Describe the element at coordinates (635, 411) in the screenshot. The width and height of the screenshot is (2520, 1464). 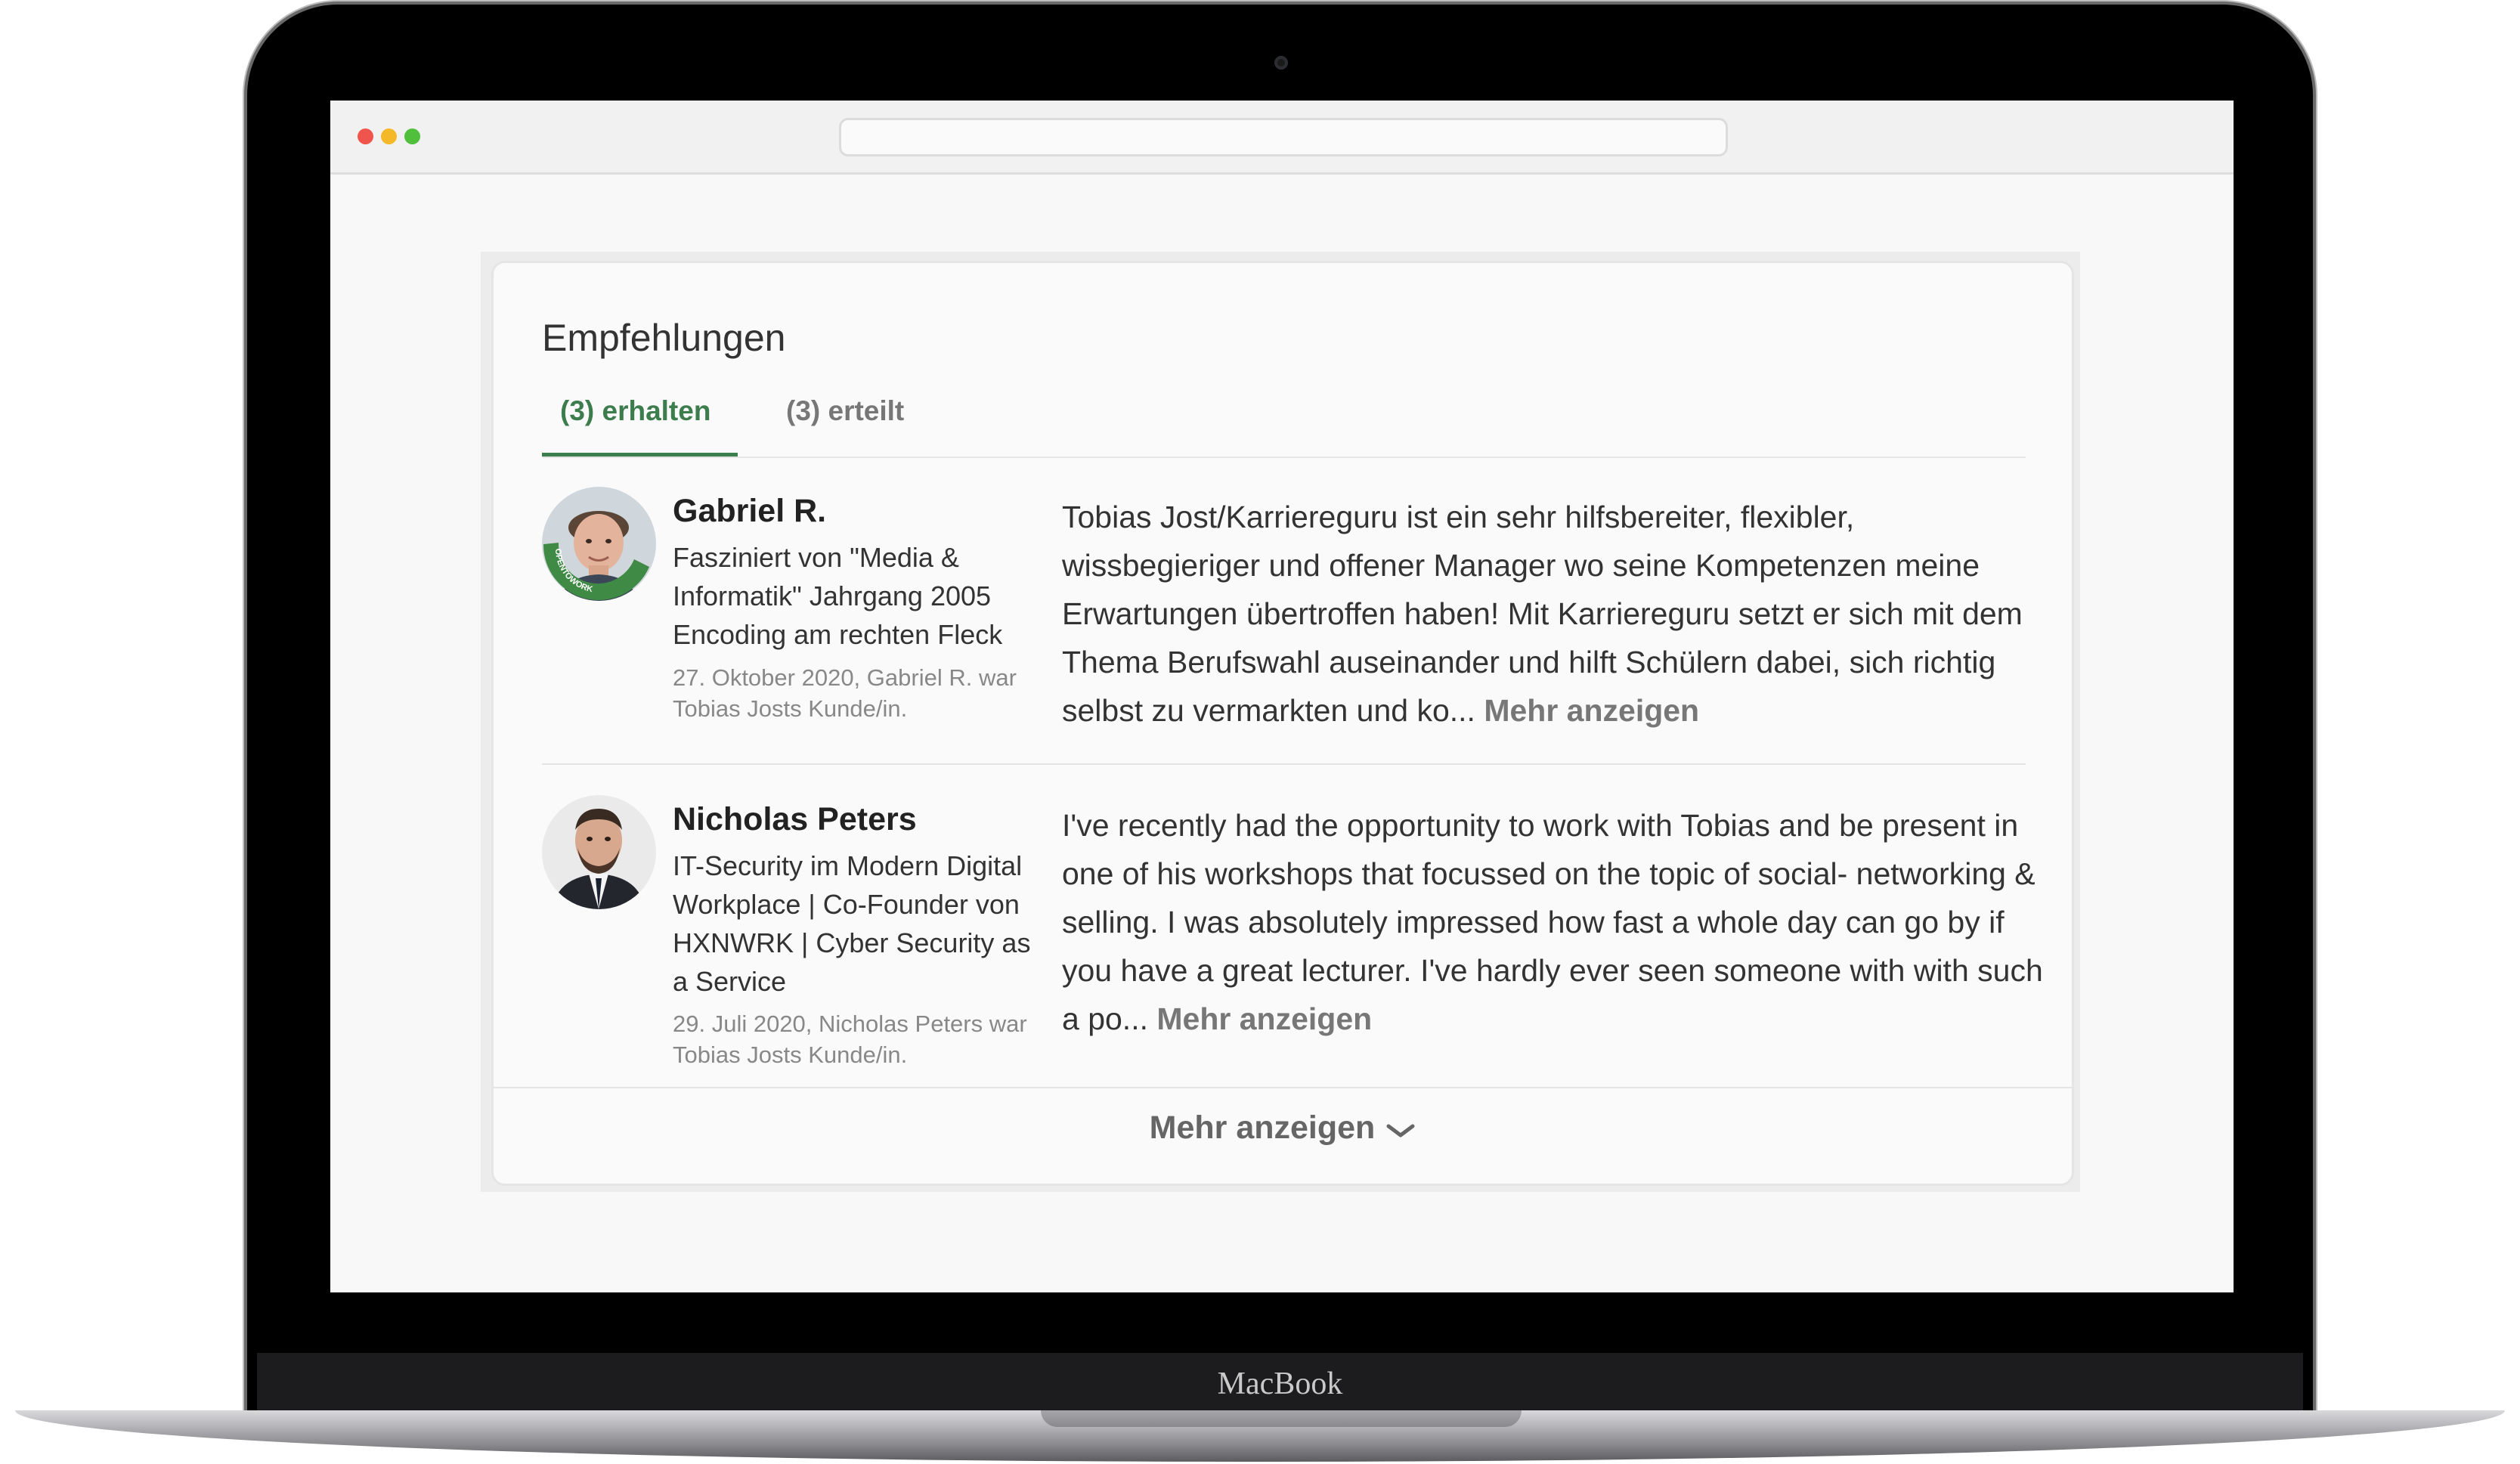
I see `tab-received: (3) erhalten` at that location.